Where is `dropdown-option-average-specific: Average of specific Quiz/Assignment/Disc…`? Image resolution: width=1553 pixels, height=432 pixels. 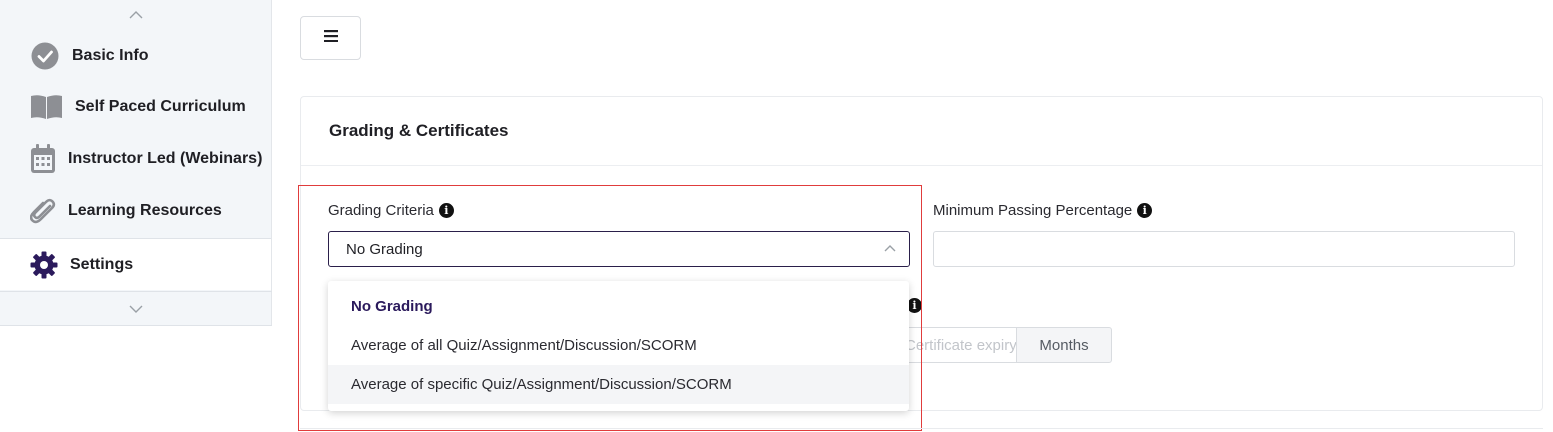 dropdown-option-average-specific: Average of specific Quiz/Assignment/Disc… is located at coordinates (618, 384).